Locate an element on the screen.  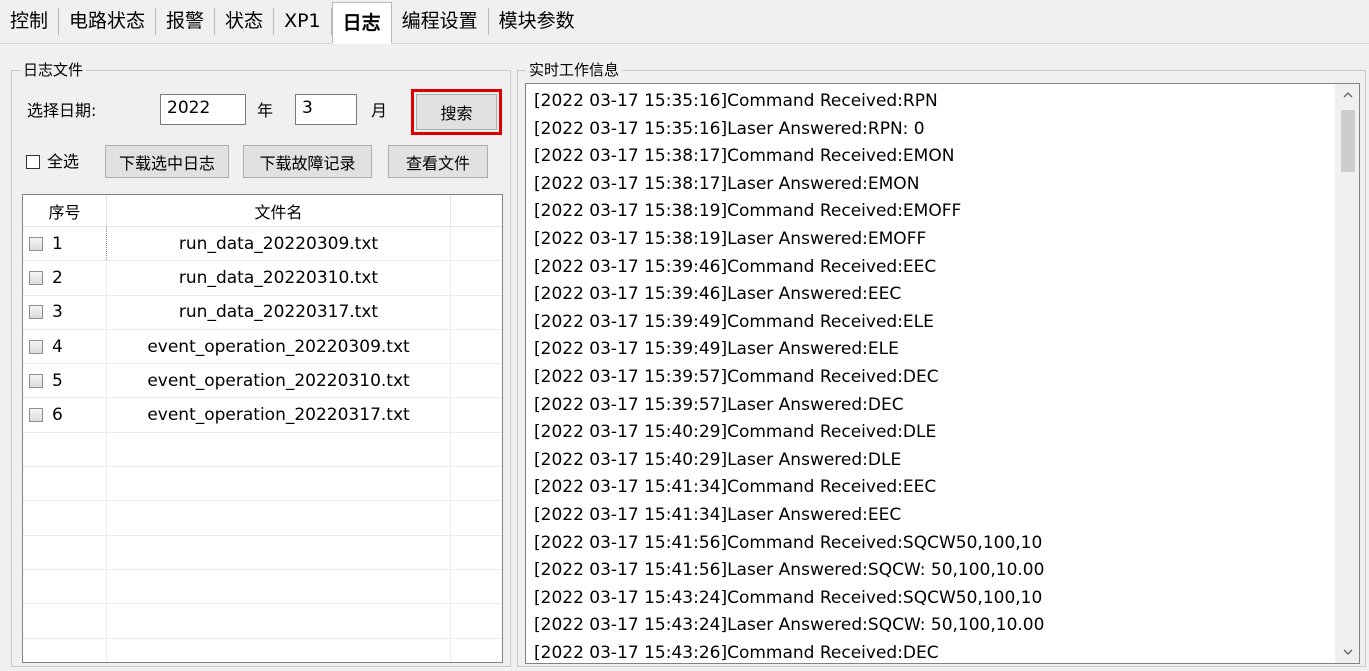
file-list-header: 序号 文件名 is located at coordinates (262, 211).